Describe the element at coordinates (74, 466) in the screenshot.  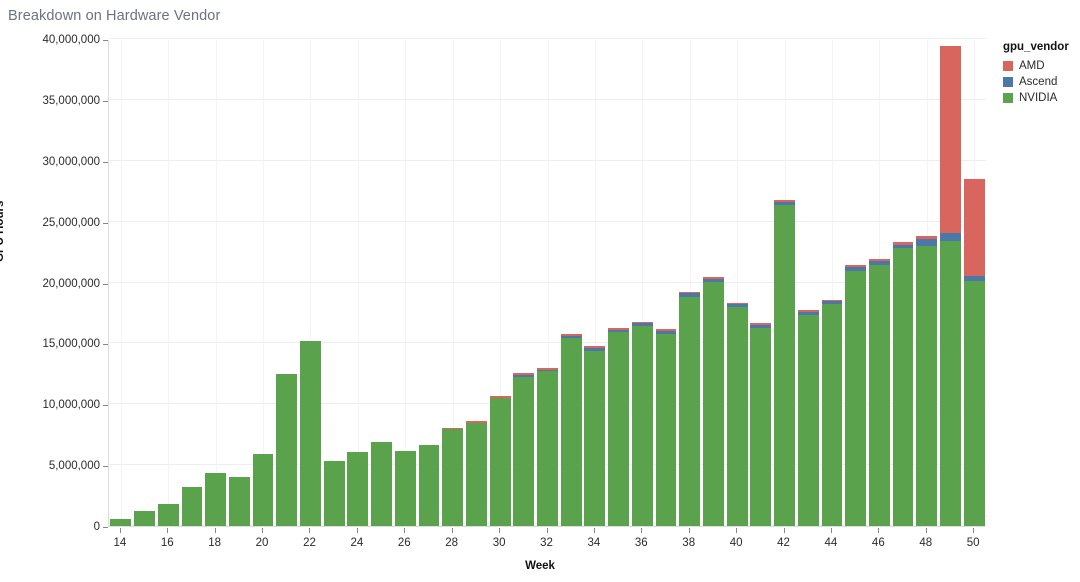
I see `y-tick-label: 5,000,000` at that location.